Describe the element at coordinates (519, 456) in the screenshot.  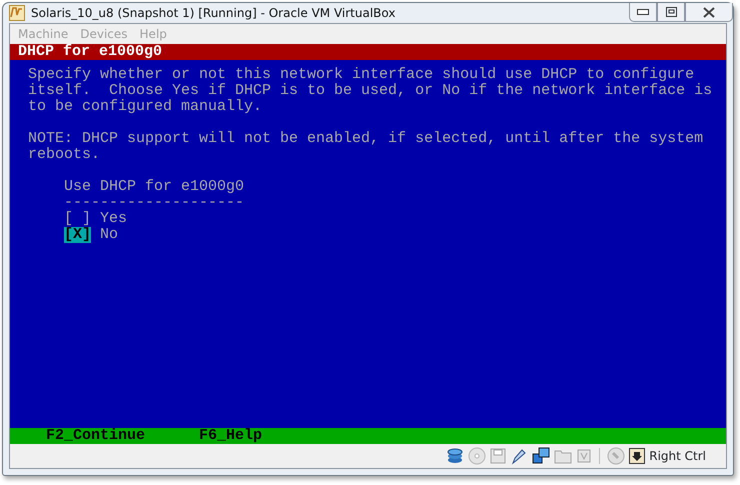
I see `usb-icon` at that location.